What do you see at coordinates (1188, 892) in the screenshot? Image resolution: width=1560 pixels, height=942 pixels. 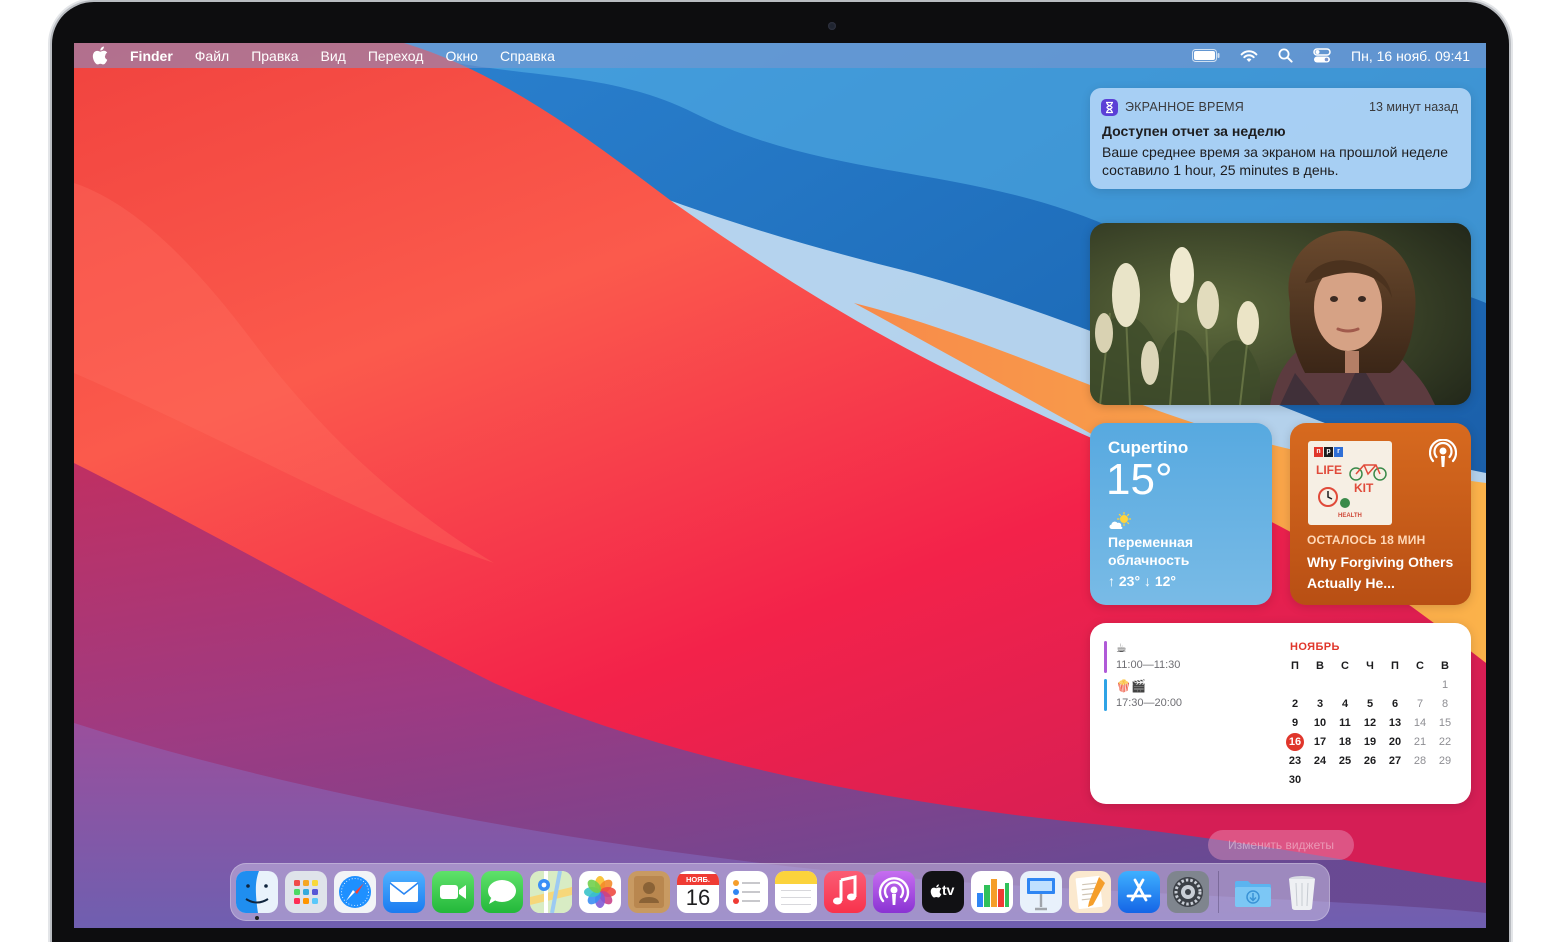 I see `dock-system-preferences` at bounding box center [1188, 892].